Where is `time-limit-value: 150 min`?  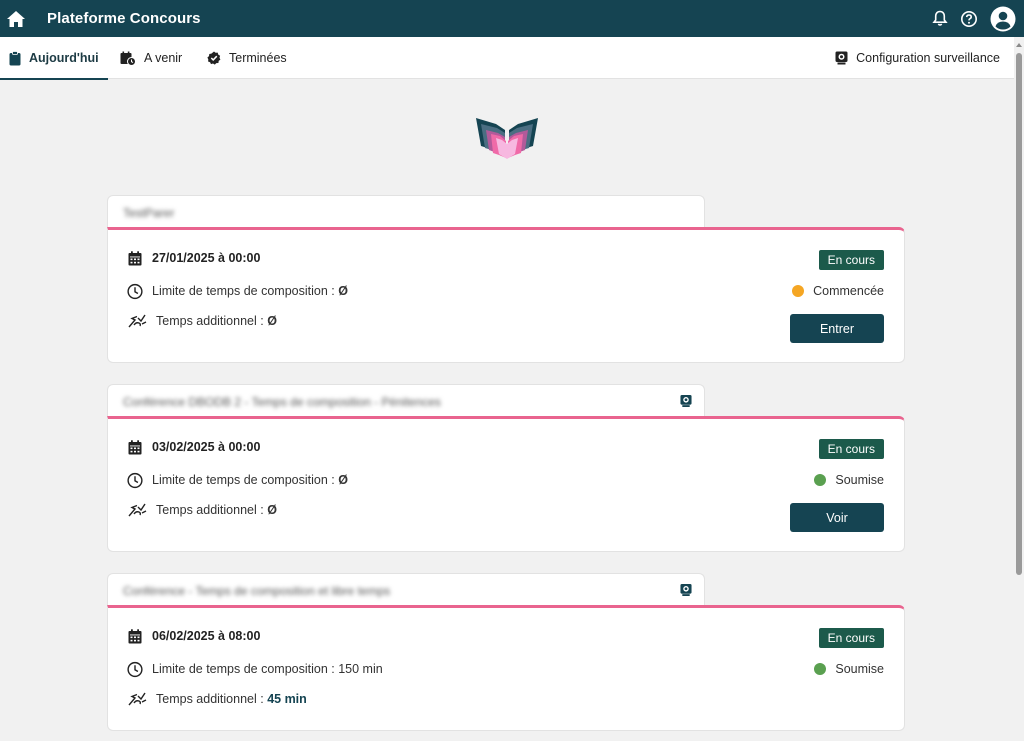
time-limit-value: 150 min is located at coordinates (360, 669).